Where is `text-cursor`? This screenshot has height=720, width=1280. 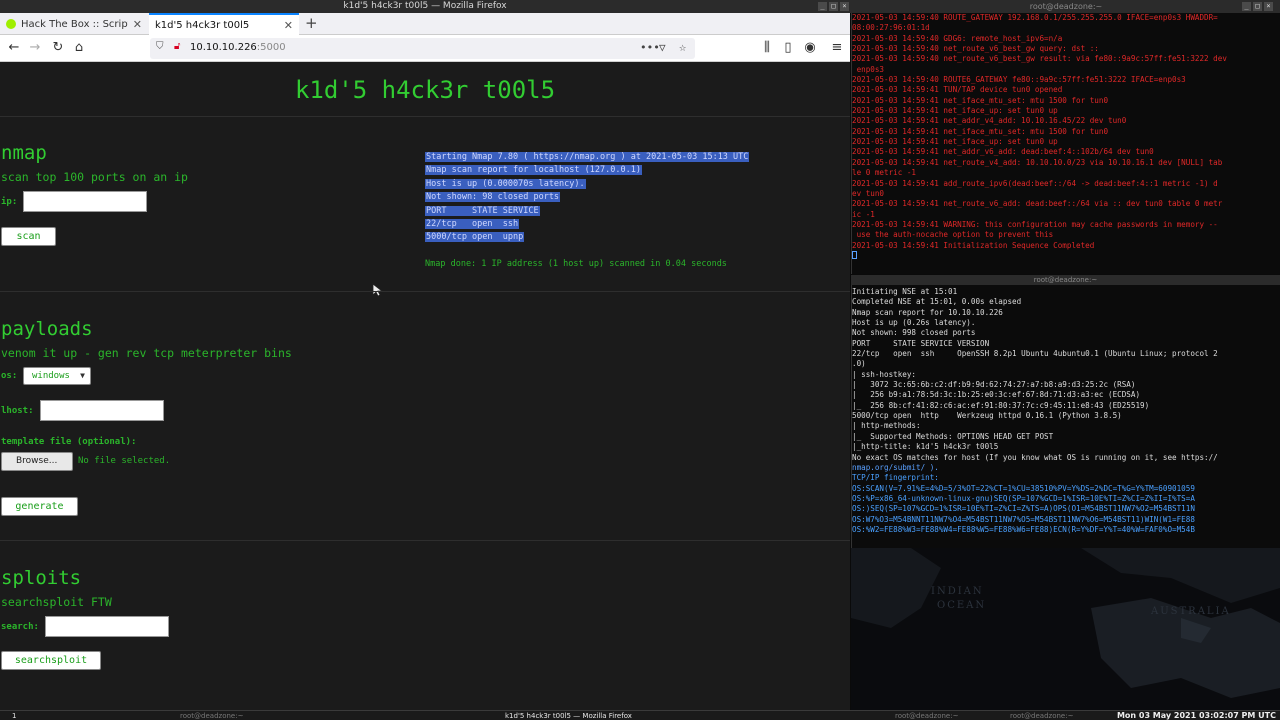
text-cursor is located at coordinates (854, 254).